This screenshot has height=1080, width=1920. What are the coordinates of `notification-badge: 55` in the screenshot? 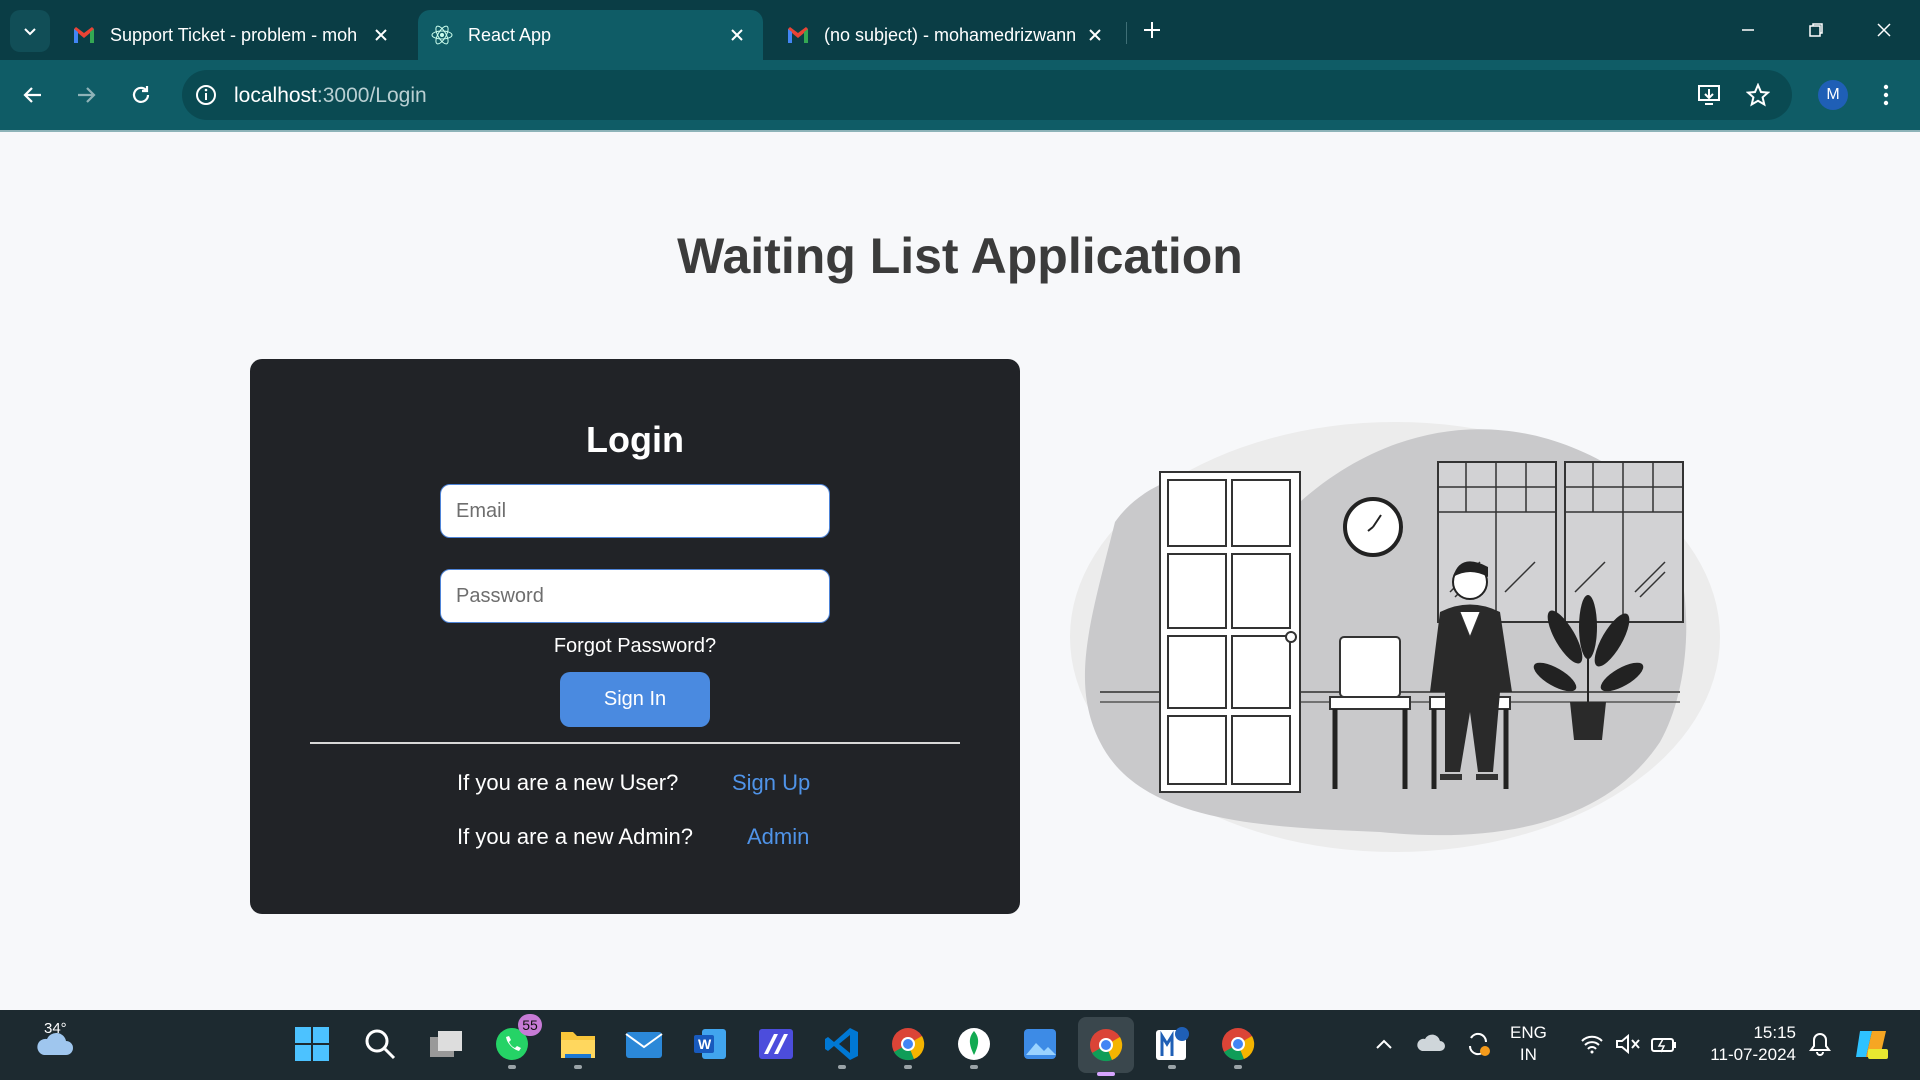 It's located at (530, 1025).